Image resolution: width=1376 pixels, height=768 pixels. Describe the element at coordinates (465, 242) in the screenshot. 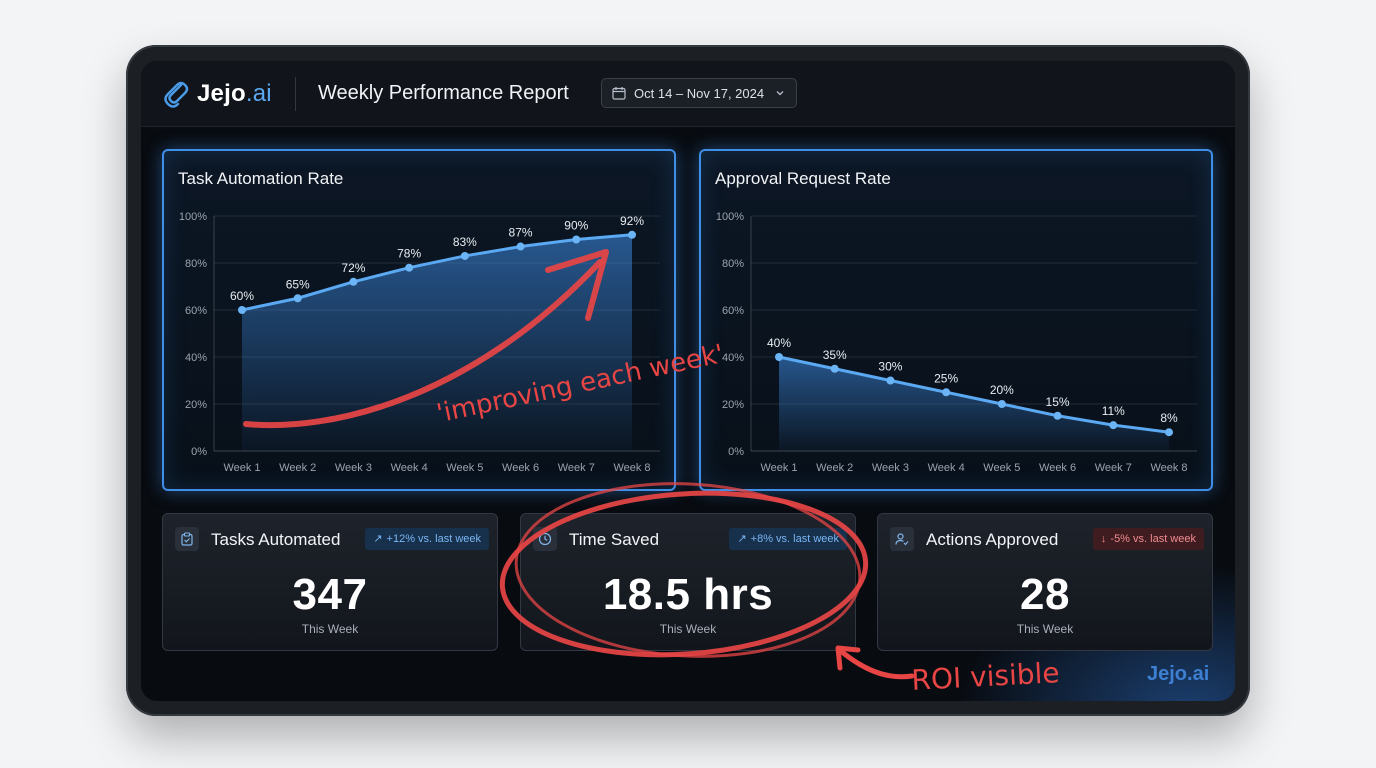

I see `data-label: 83%` at that location.